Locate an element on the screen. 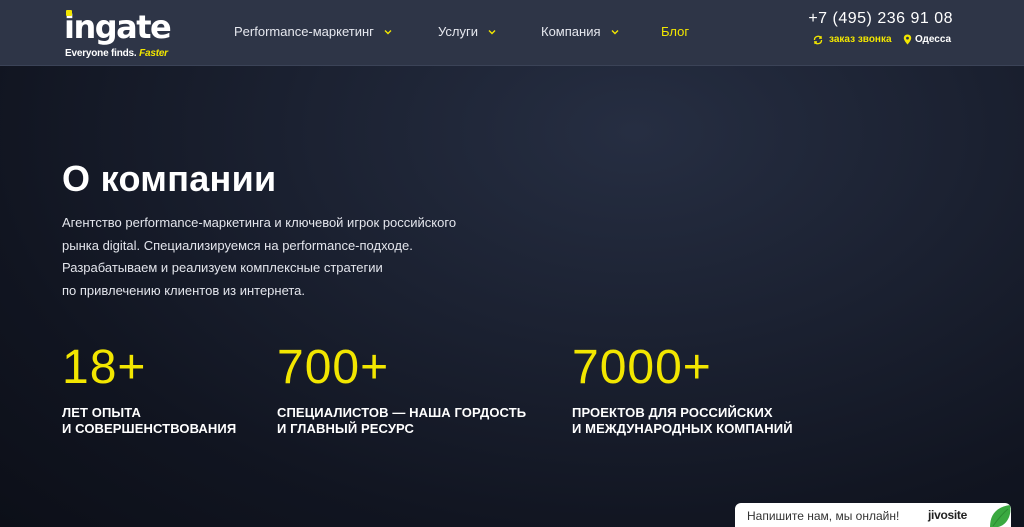  stat-label-line: ПРОЕКТОВ ДЛЯ РОССИЙСКИХ is located at coordinates (672, 412).